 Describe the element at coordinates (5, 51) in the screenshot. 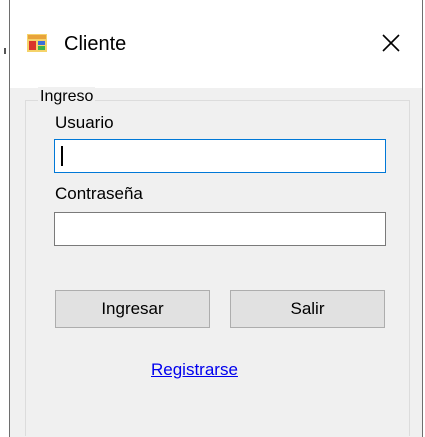

I see `background-mark` at that location.